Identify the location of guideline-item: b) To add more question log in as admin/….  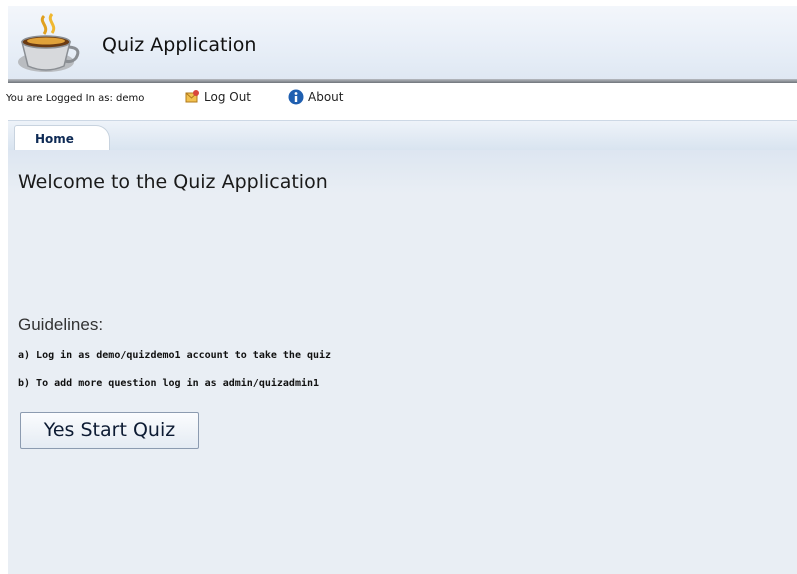
(169, 383).